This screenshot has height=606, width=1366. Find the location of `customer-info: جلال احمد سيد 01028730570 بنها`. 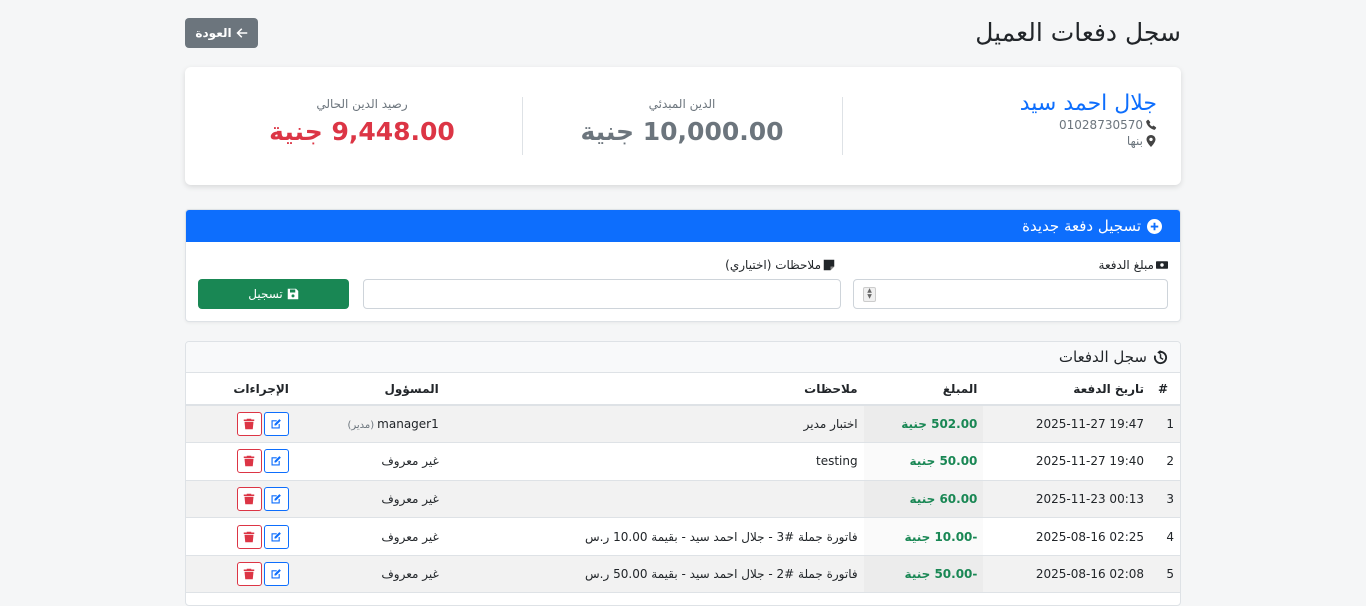

customer-info: جلال احمد سيد 01028730570 بنها is located at coordinates (1088, 119).